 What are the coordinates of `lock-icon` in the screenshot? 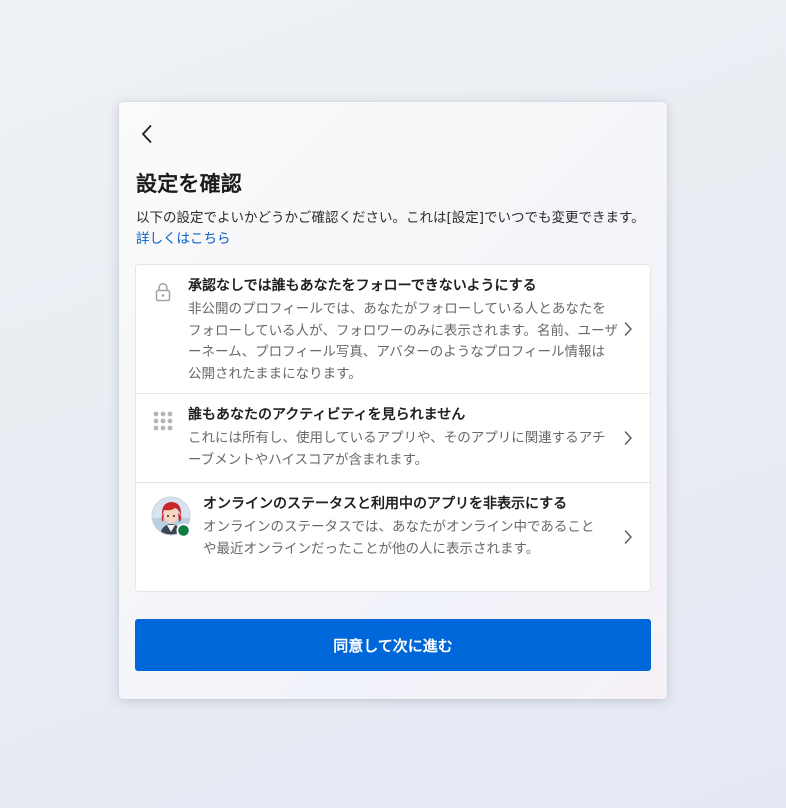 It's located at (163, 292).